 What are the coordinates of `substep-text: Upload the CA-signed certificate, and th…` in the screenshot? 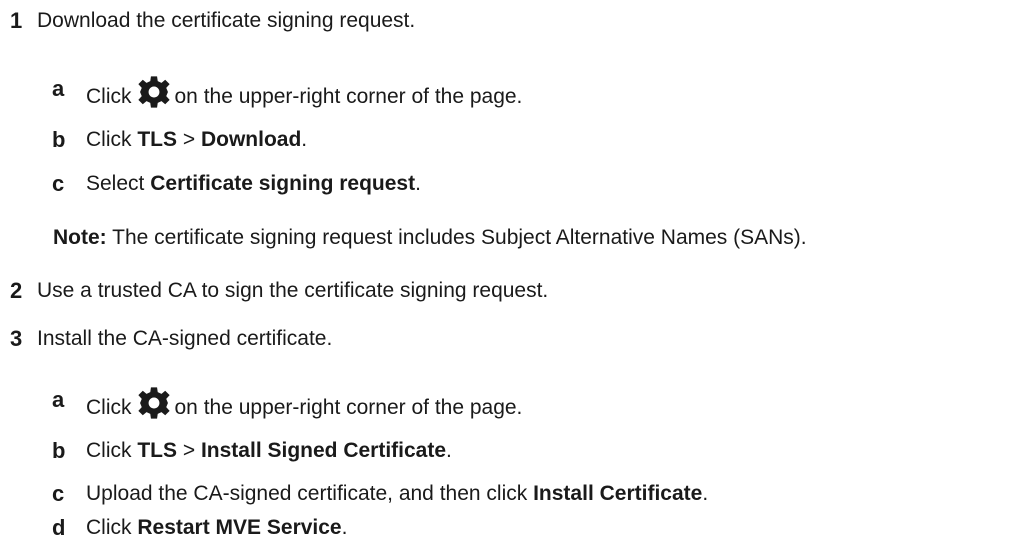 It's located at (397, 494).